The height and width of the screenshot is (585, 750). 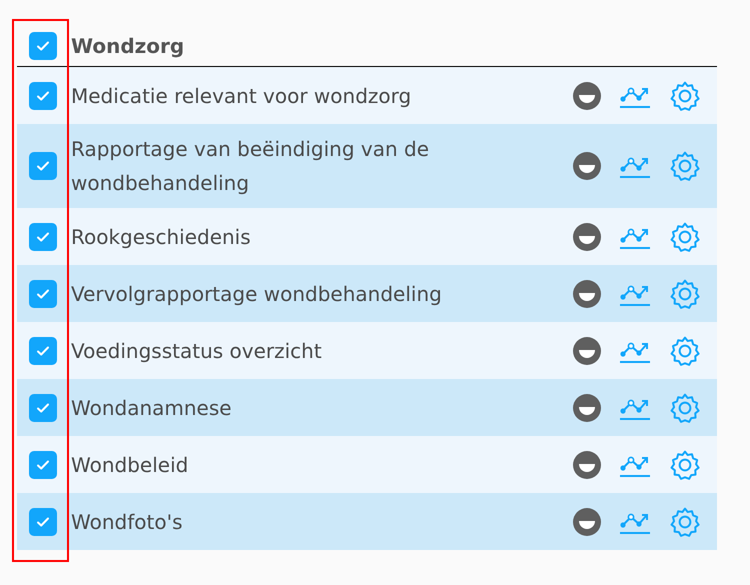 What do you see at coordinates (197, 351) in the screenshot?
I see `row-label: Voedingsstatus overzicht` at bounding box center [197, 351].